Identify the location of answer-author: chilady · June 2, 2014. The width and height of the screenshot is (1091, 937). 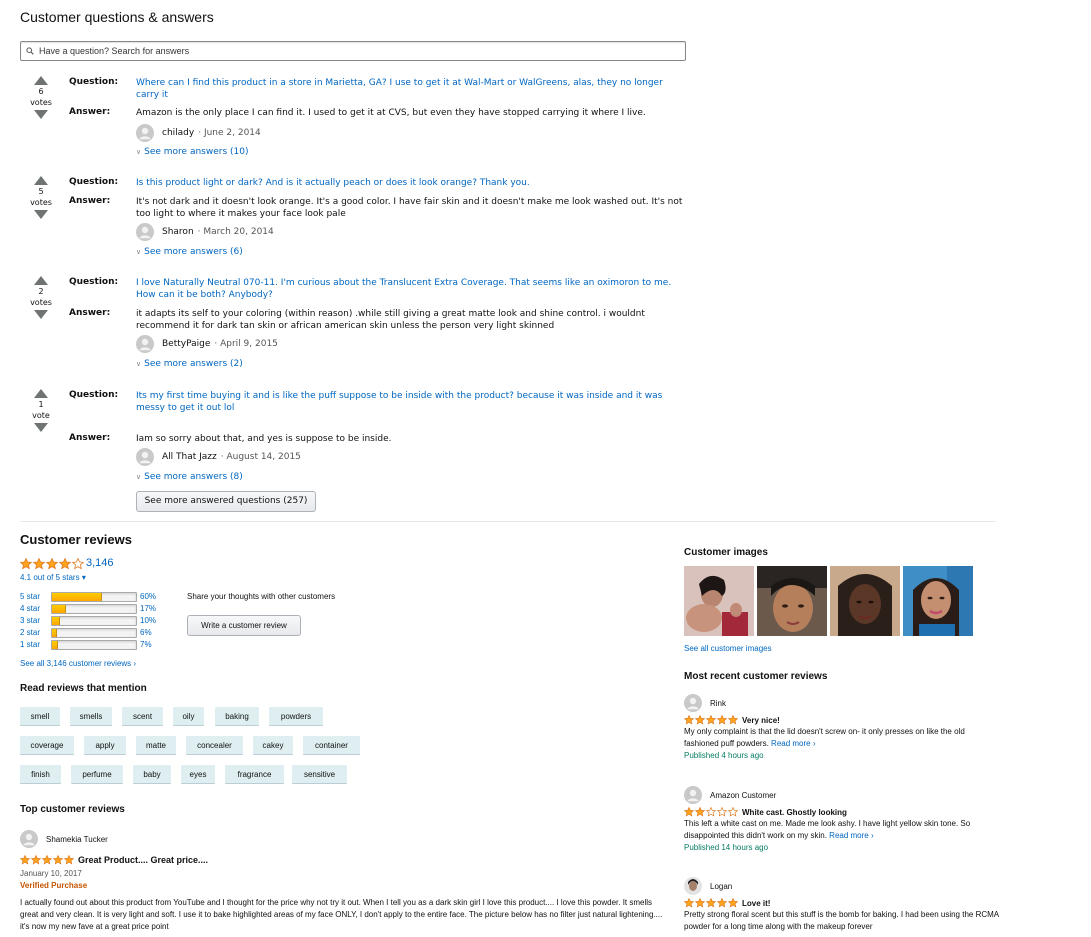
(198, 133).